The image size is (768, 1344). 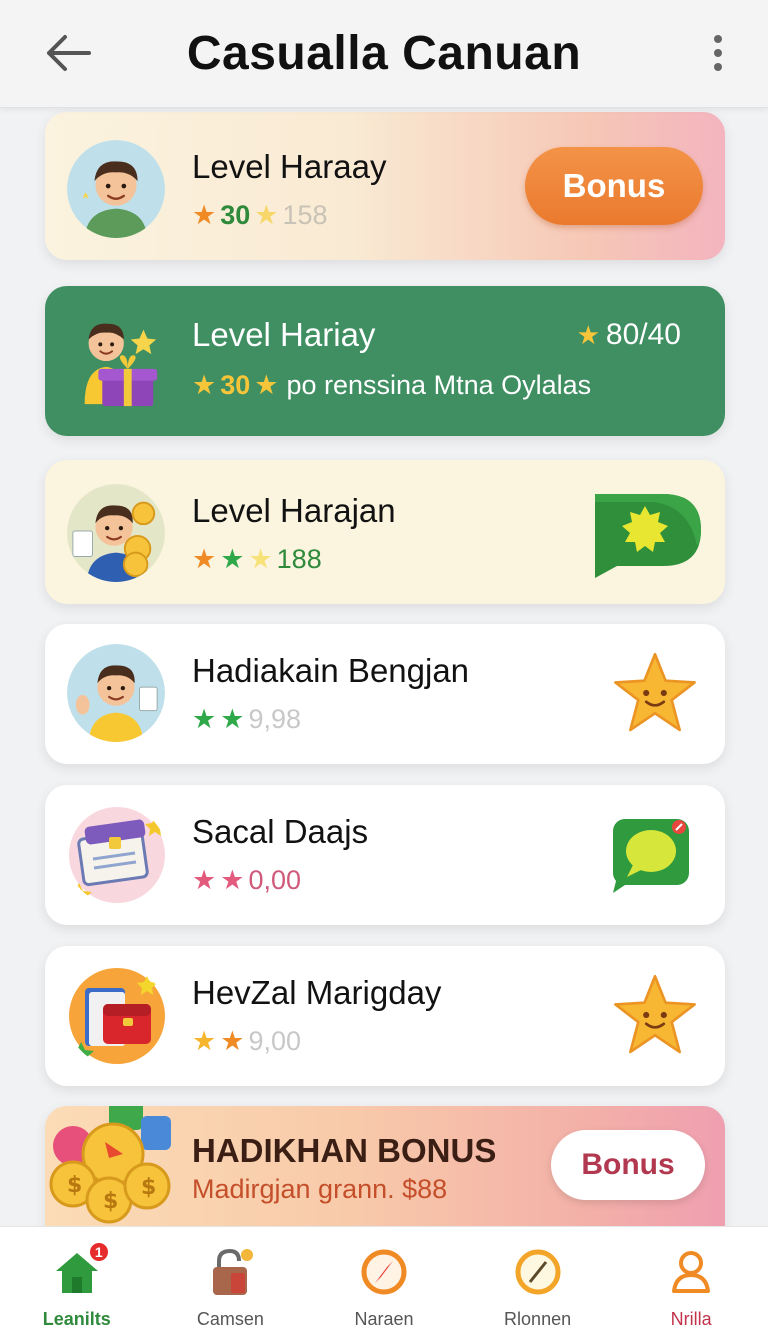 I want to click on level-stats: ★ ★ ★ 188, so click(x=257, y=559).